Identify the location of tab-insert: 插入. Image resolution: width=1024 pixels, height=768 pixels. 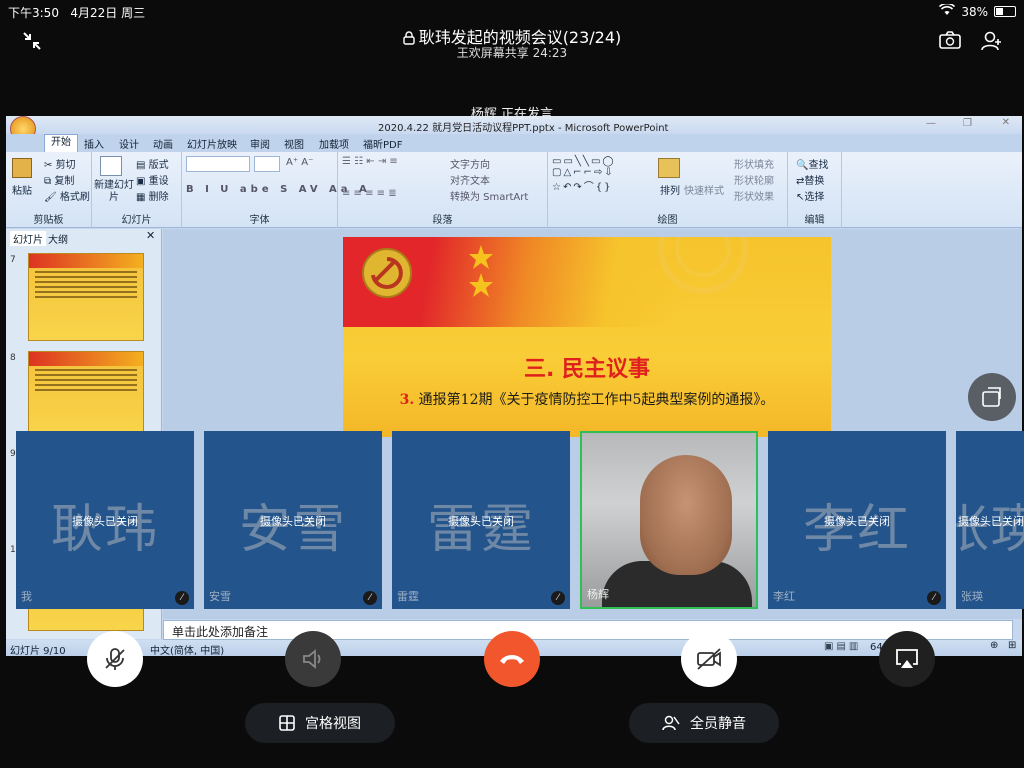
(94, 143).